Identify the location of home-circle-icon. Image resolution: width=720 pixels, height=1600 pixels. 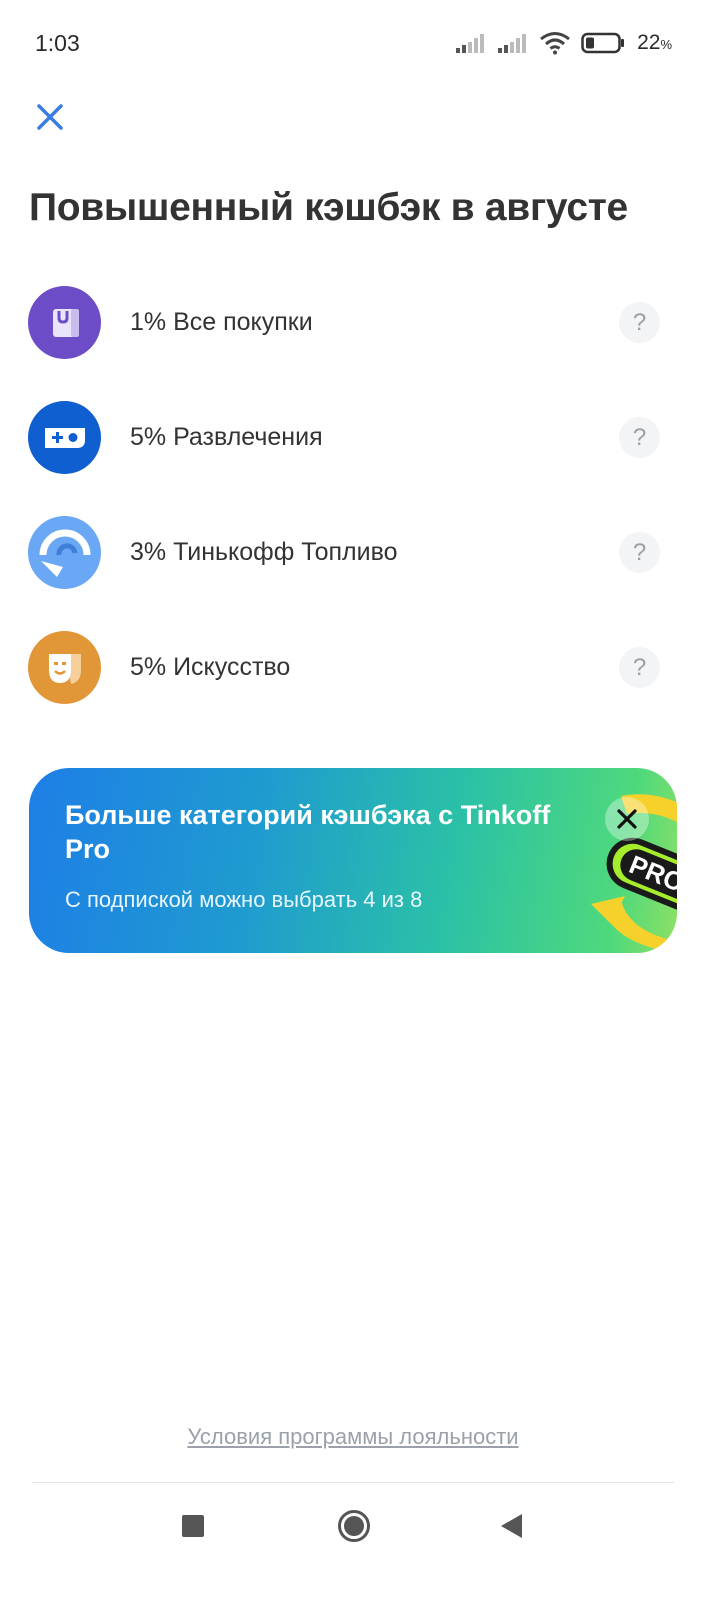
(354, 1526).